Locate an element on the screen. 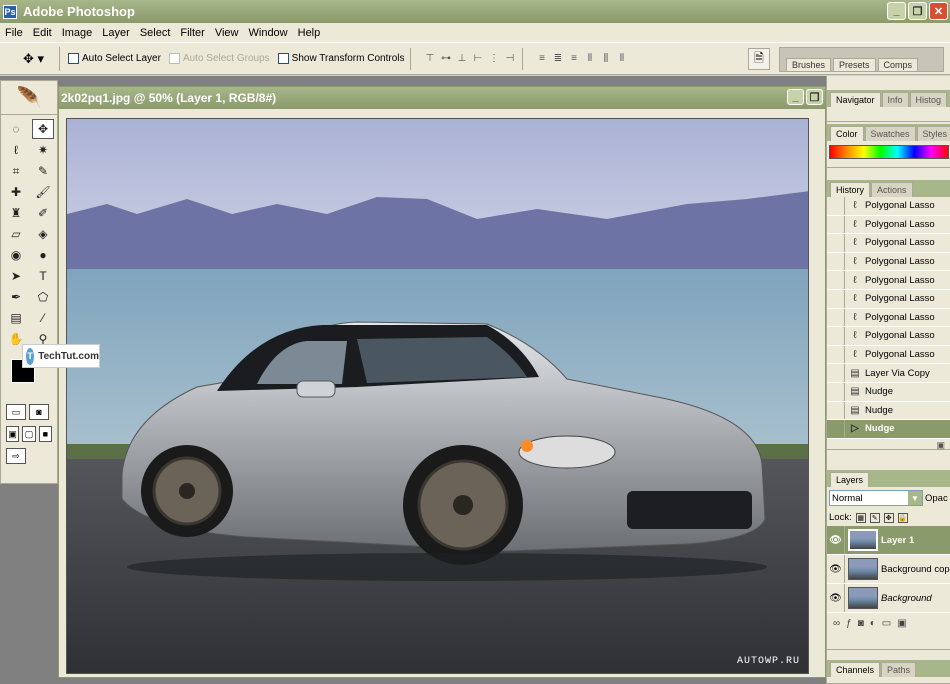 The width and height of the screenshot is (950, 684). new-snapshot-icon: ▣ is located at coordinates (940, 445).